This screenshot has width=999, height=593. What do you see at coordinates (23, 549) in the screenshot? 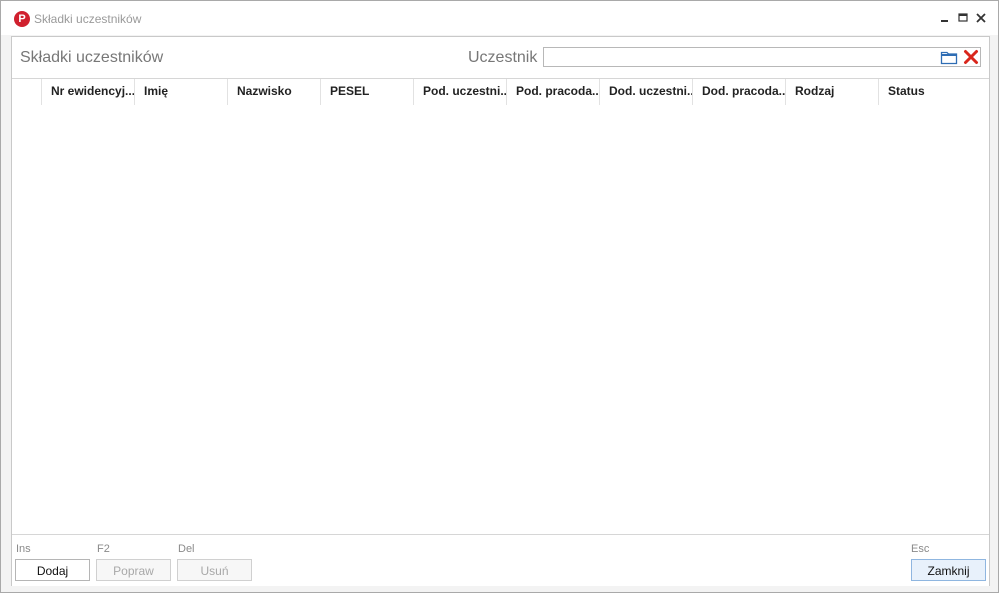
I see `add-hotkey-label: Ins` at bounding box center [23, 549].